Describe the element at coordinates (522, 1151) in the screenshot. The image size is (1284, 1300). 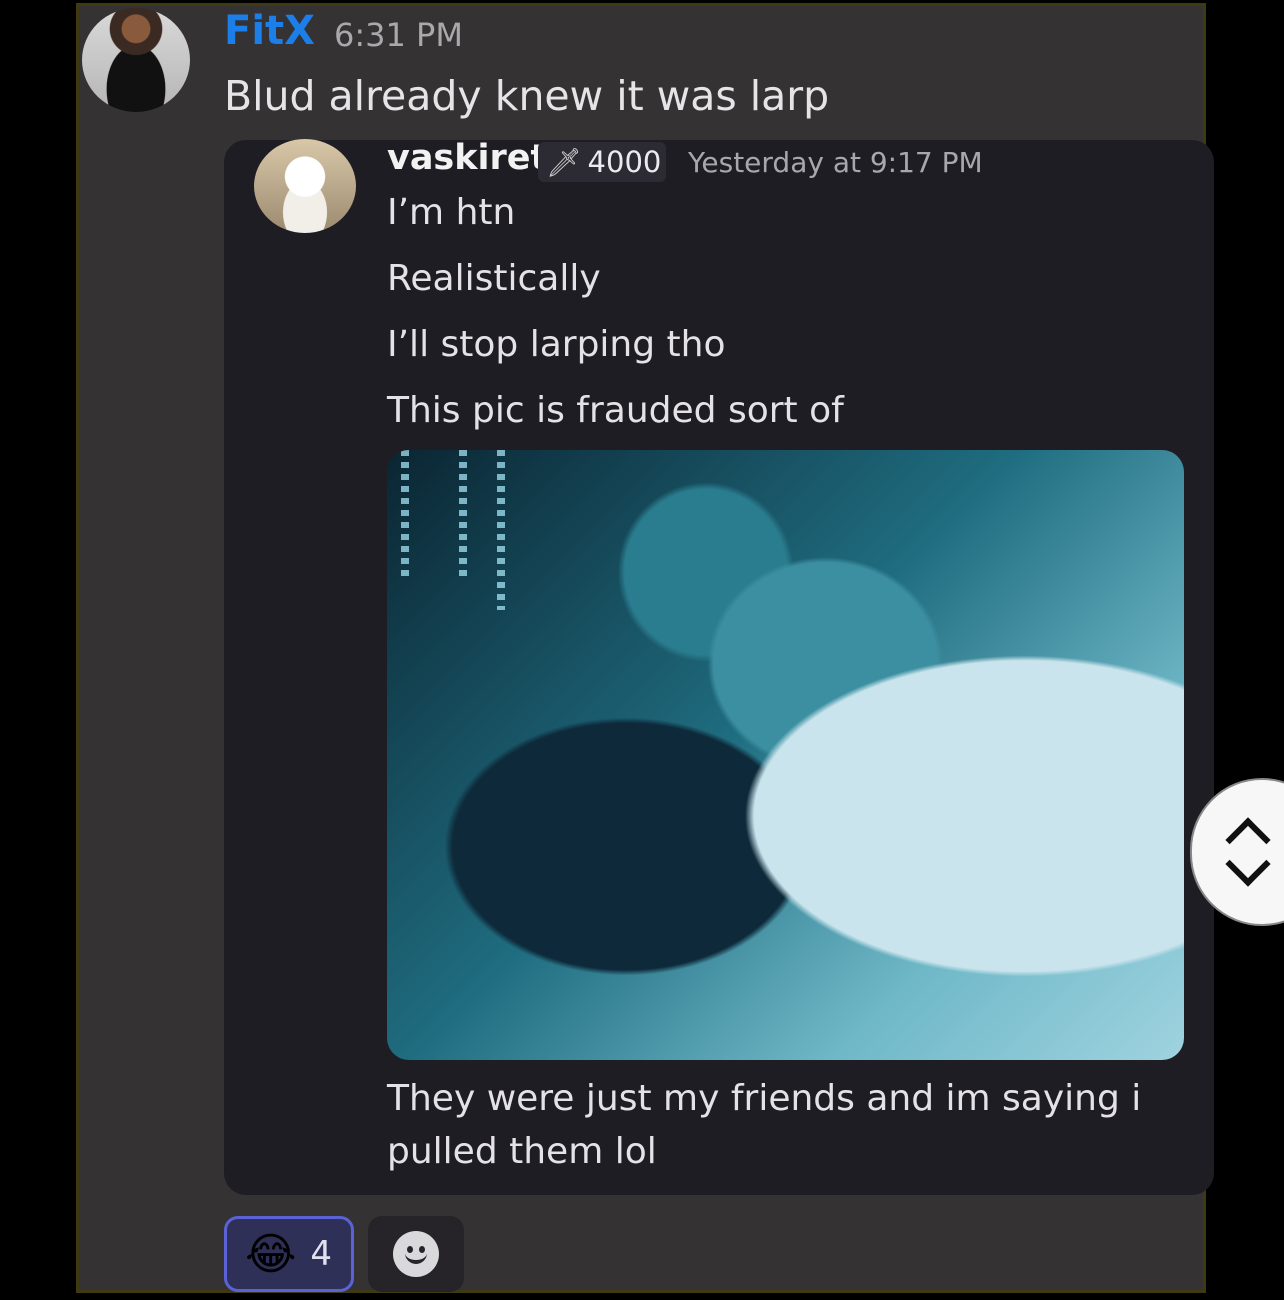
I see `caption-line-2: pulled them lol` at that location.